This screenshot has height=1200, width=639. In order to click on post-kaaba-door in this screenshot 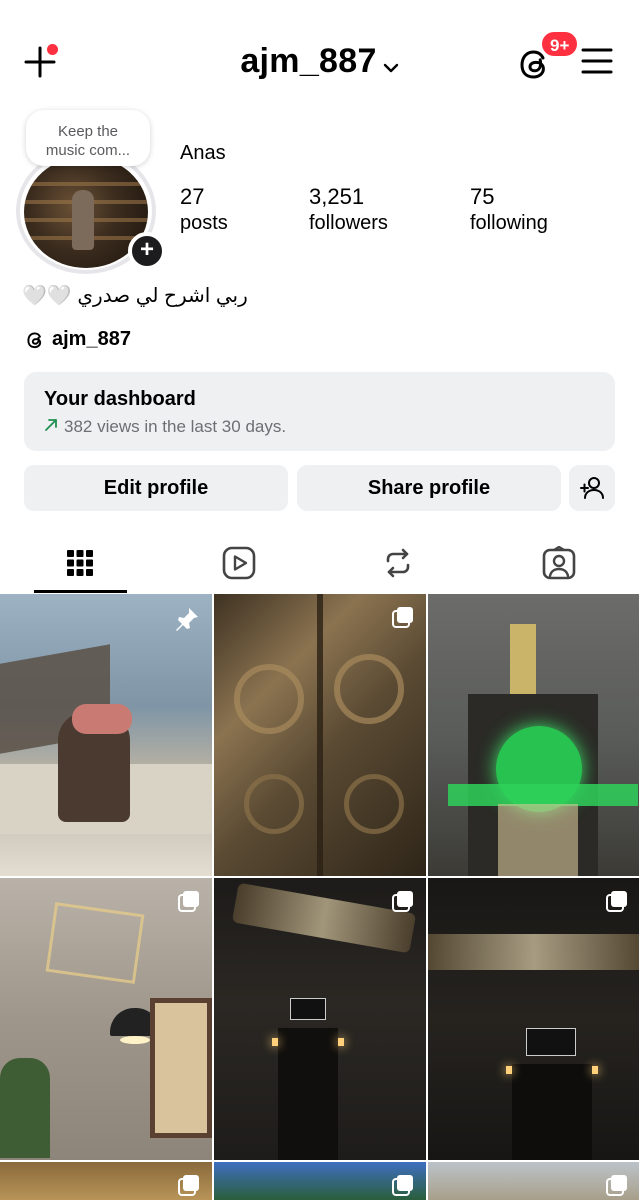, I will do `click(320, 735)`.